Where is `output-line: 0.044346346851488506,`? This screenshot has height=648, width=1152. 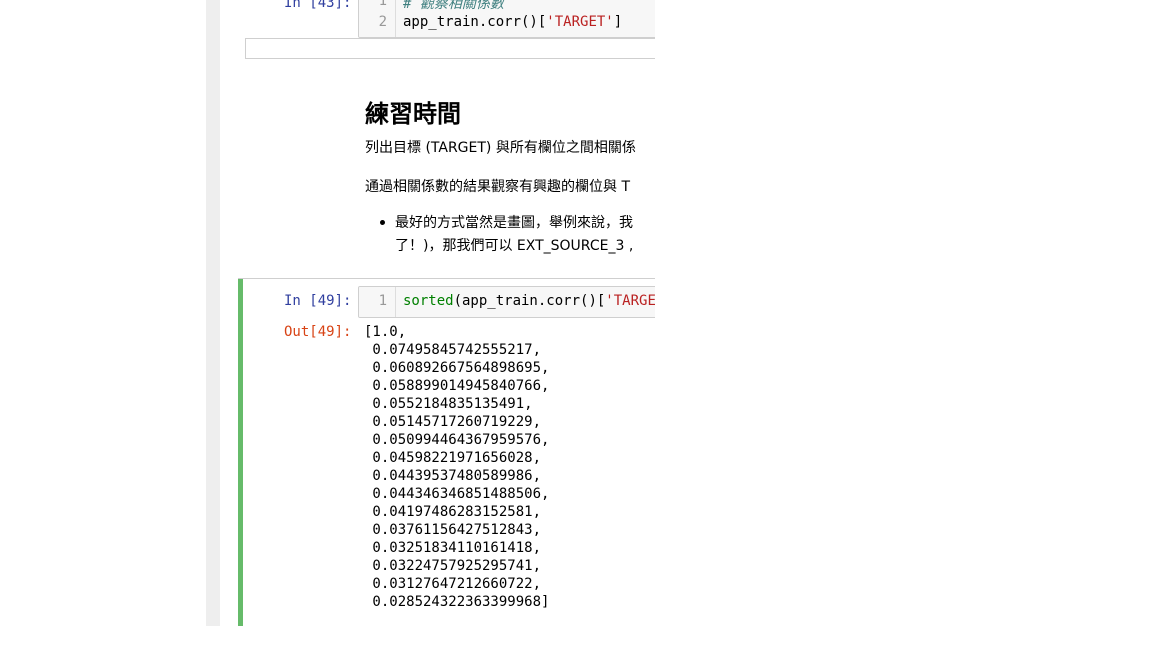 output-line: 0.044346346851488506, is located at coordinates (457, 494).